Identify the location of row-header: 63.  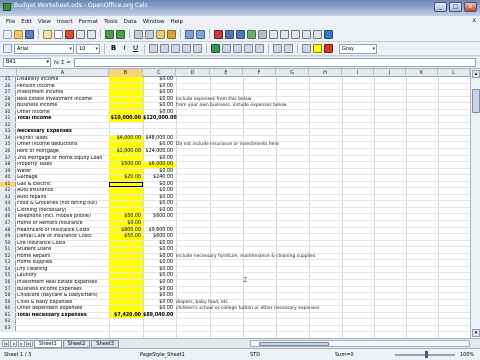
(8, 328).